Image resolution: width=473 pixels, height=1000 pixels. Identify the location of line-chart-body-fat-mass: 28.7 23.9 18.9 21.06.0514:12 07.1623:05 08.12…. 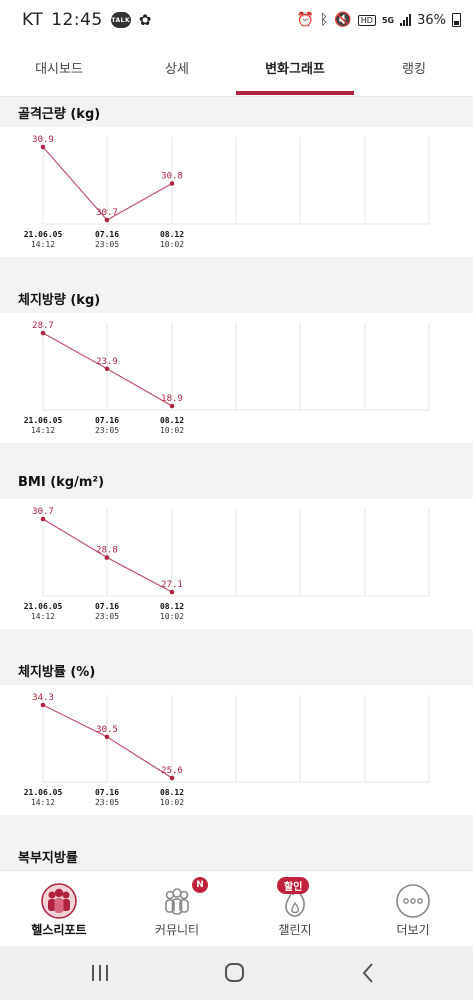
(227, 378).